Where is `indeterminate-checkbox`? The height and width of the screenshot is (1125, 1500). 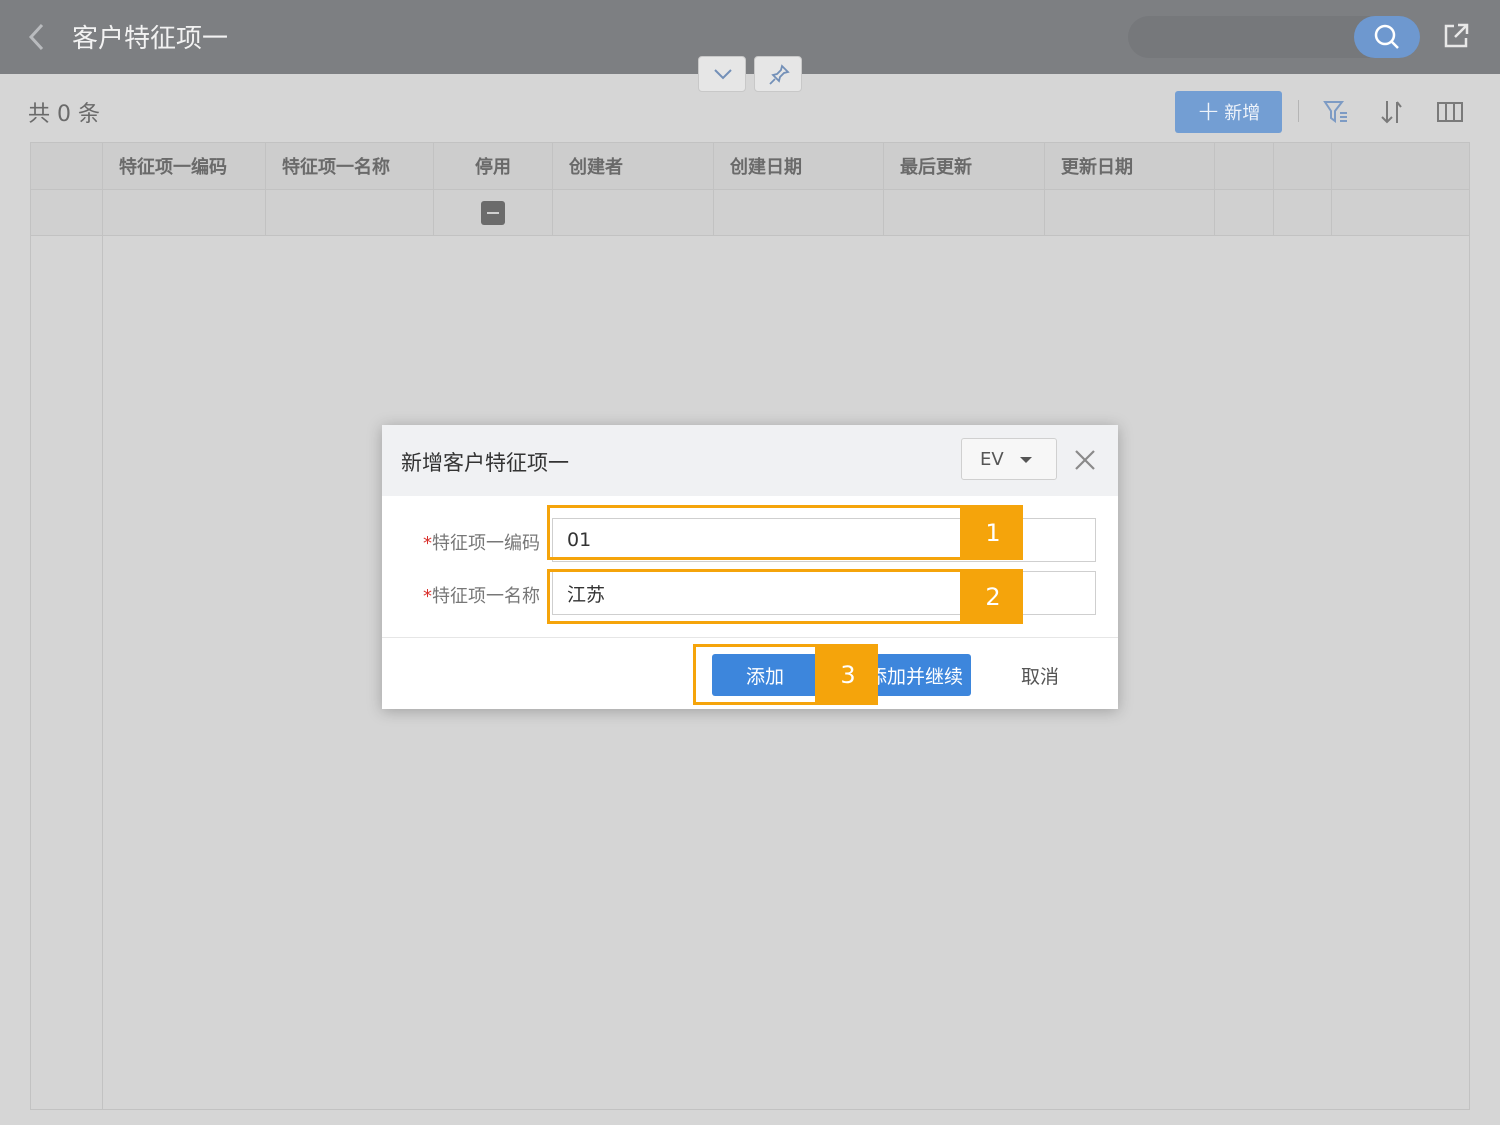
indeterminate-checkbox is located at coordinates (493, 212).